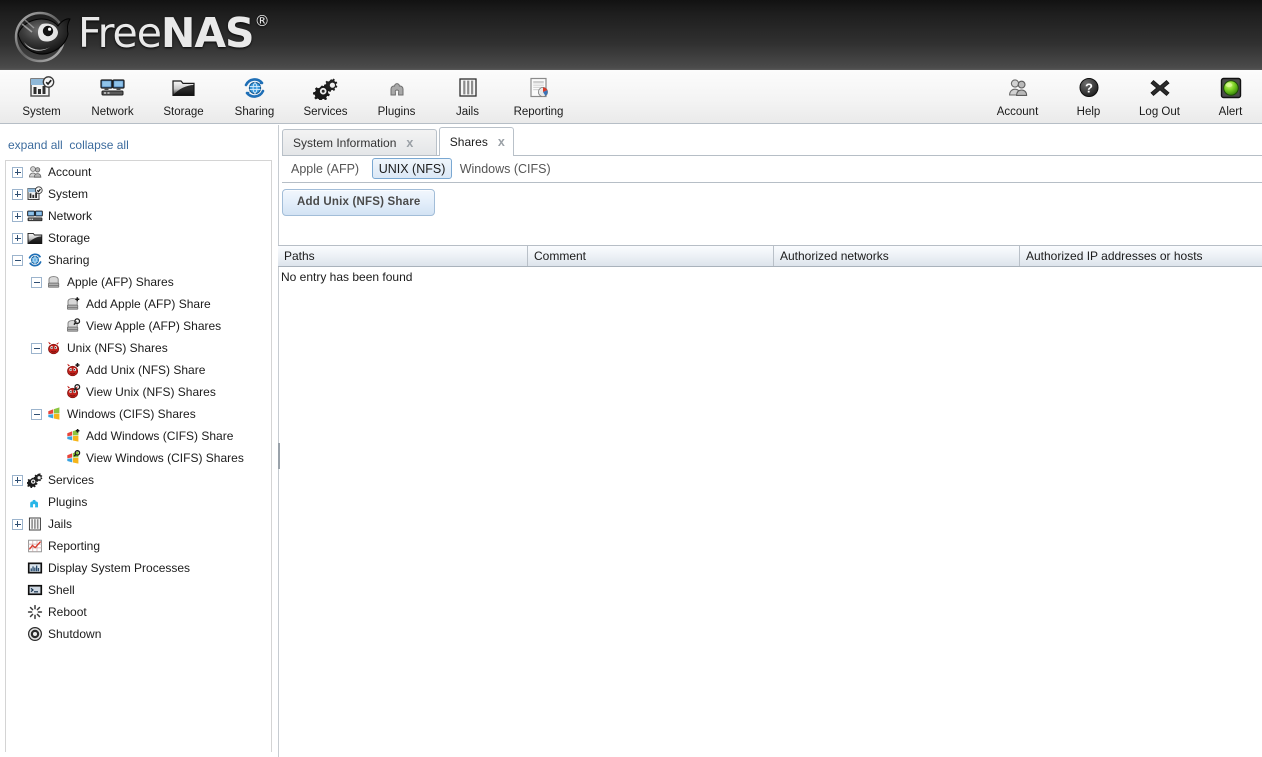  Describe the element at coordinates (262, 21) in the screenshot. I see `brand-registered-mark: ®` at that location.